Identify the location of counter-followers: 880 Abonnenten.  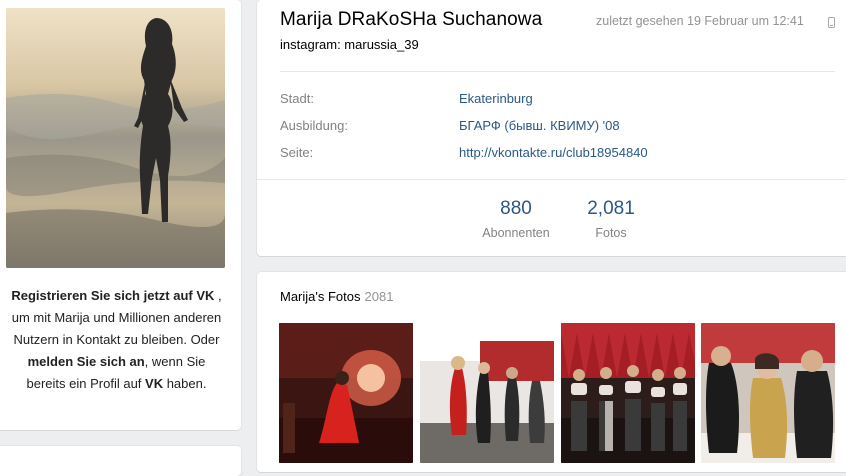
(516, 219).